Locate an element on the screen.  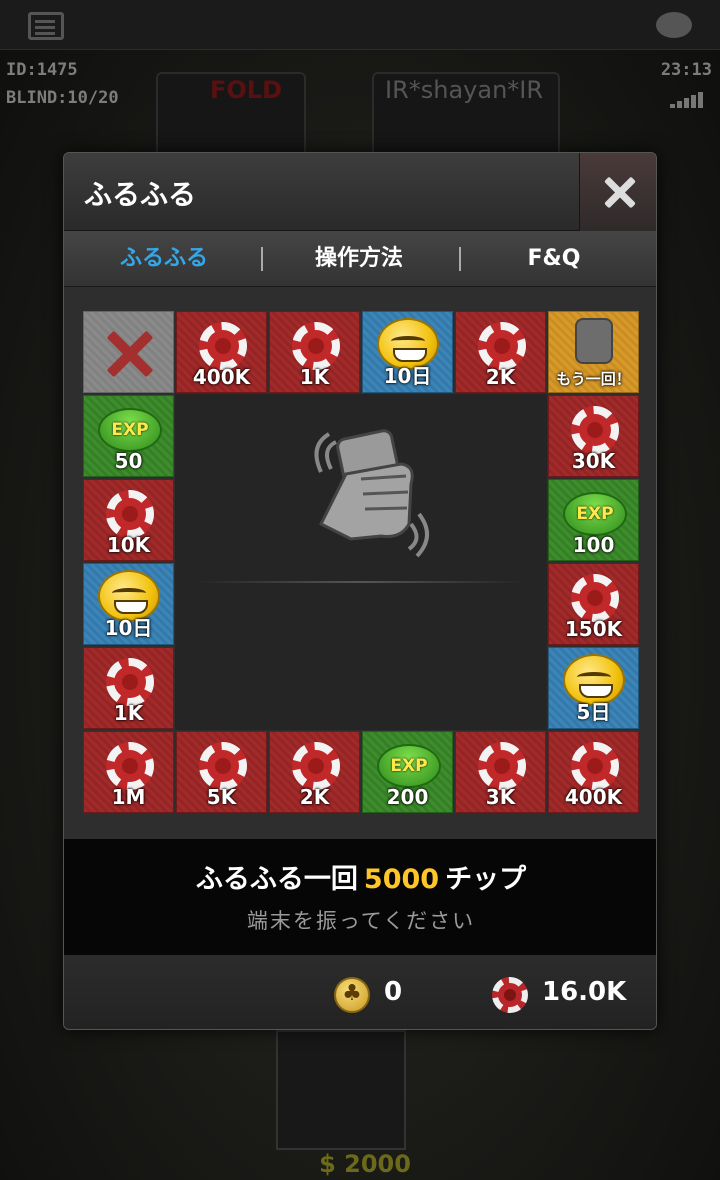
board-tile: EXP 200 is located at coordinates (407, 772).